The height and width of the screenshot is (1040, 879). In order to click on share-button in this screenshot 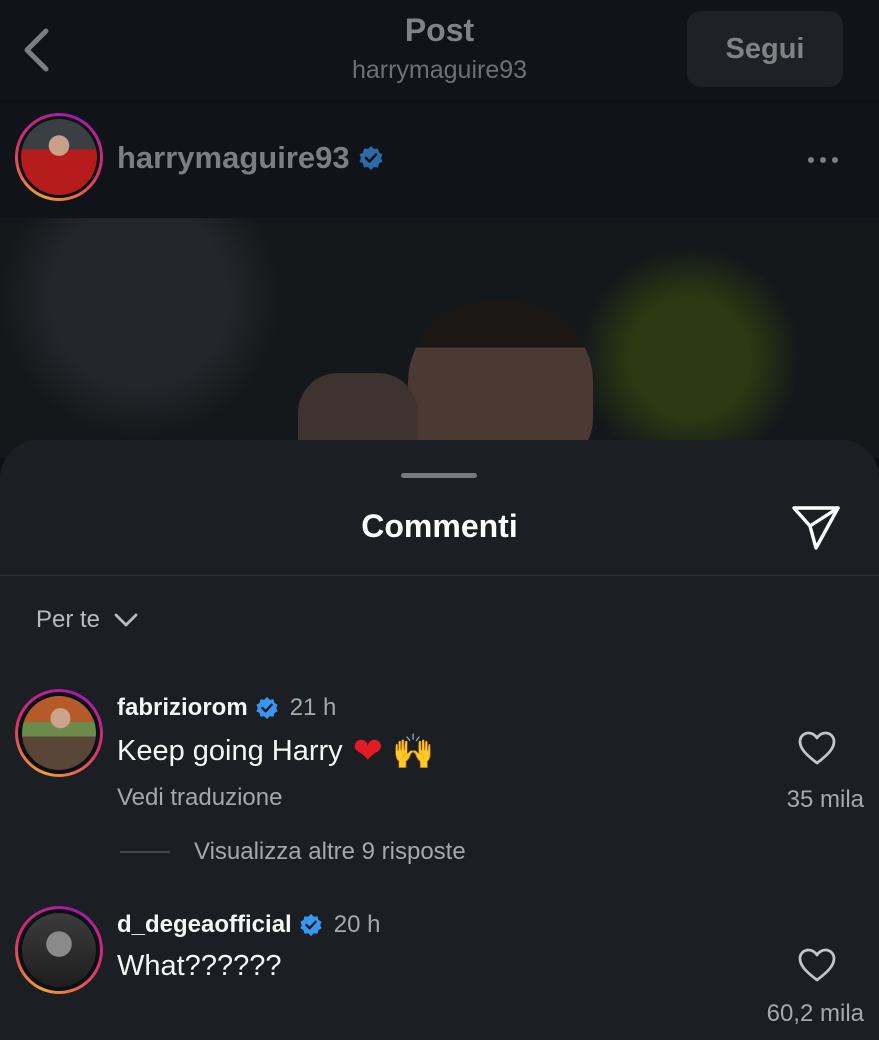, I will do `click(816, 526)`.